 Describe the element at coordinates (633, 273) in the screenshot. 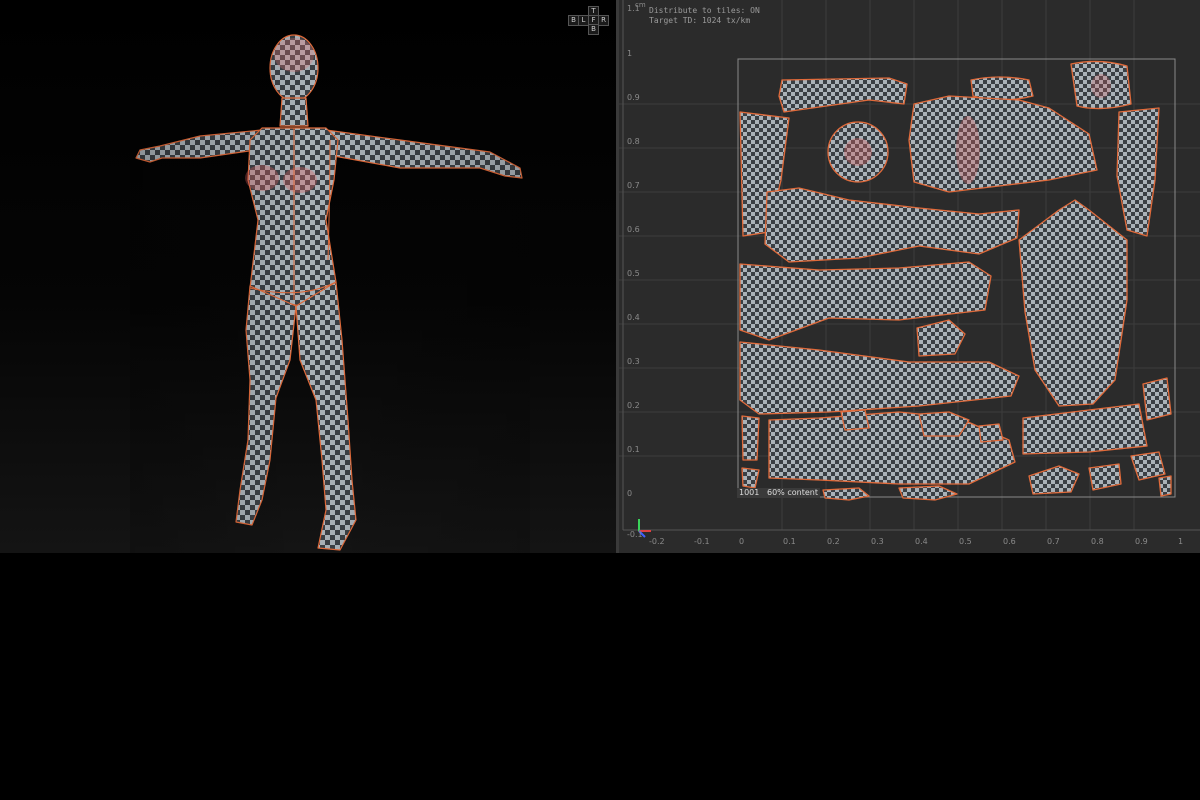

I see `y-tick: 0.5` at that location.